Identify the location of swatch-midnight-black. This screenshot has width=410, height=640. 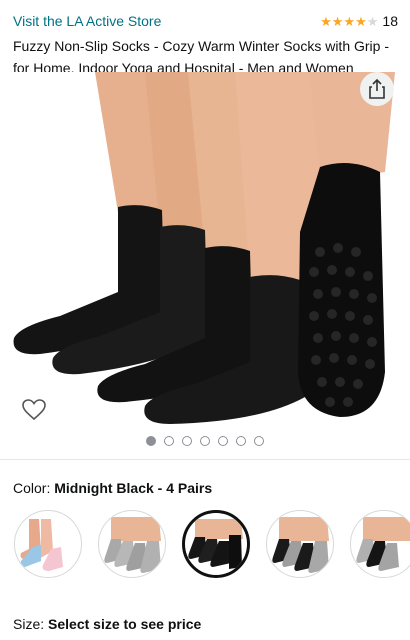
(216, 544).